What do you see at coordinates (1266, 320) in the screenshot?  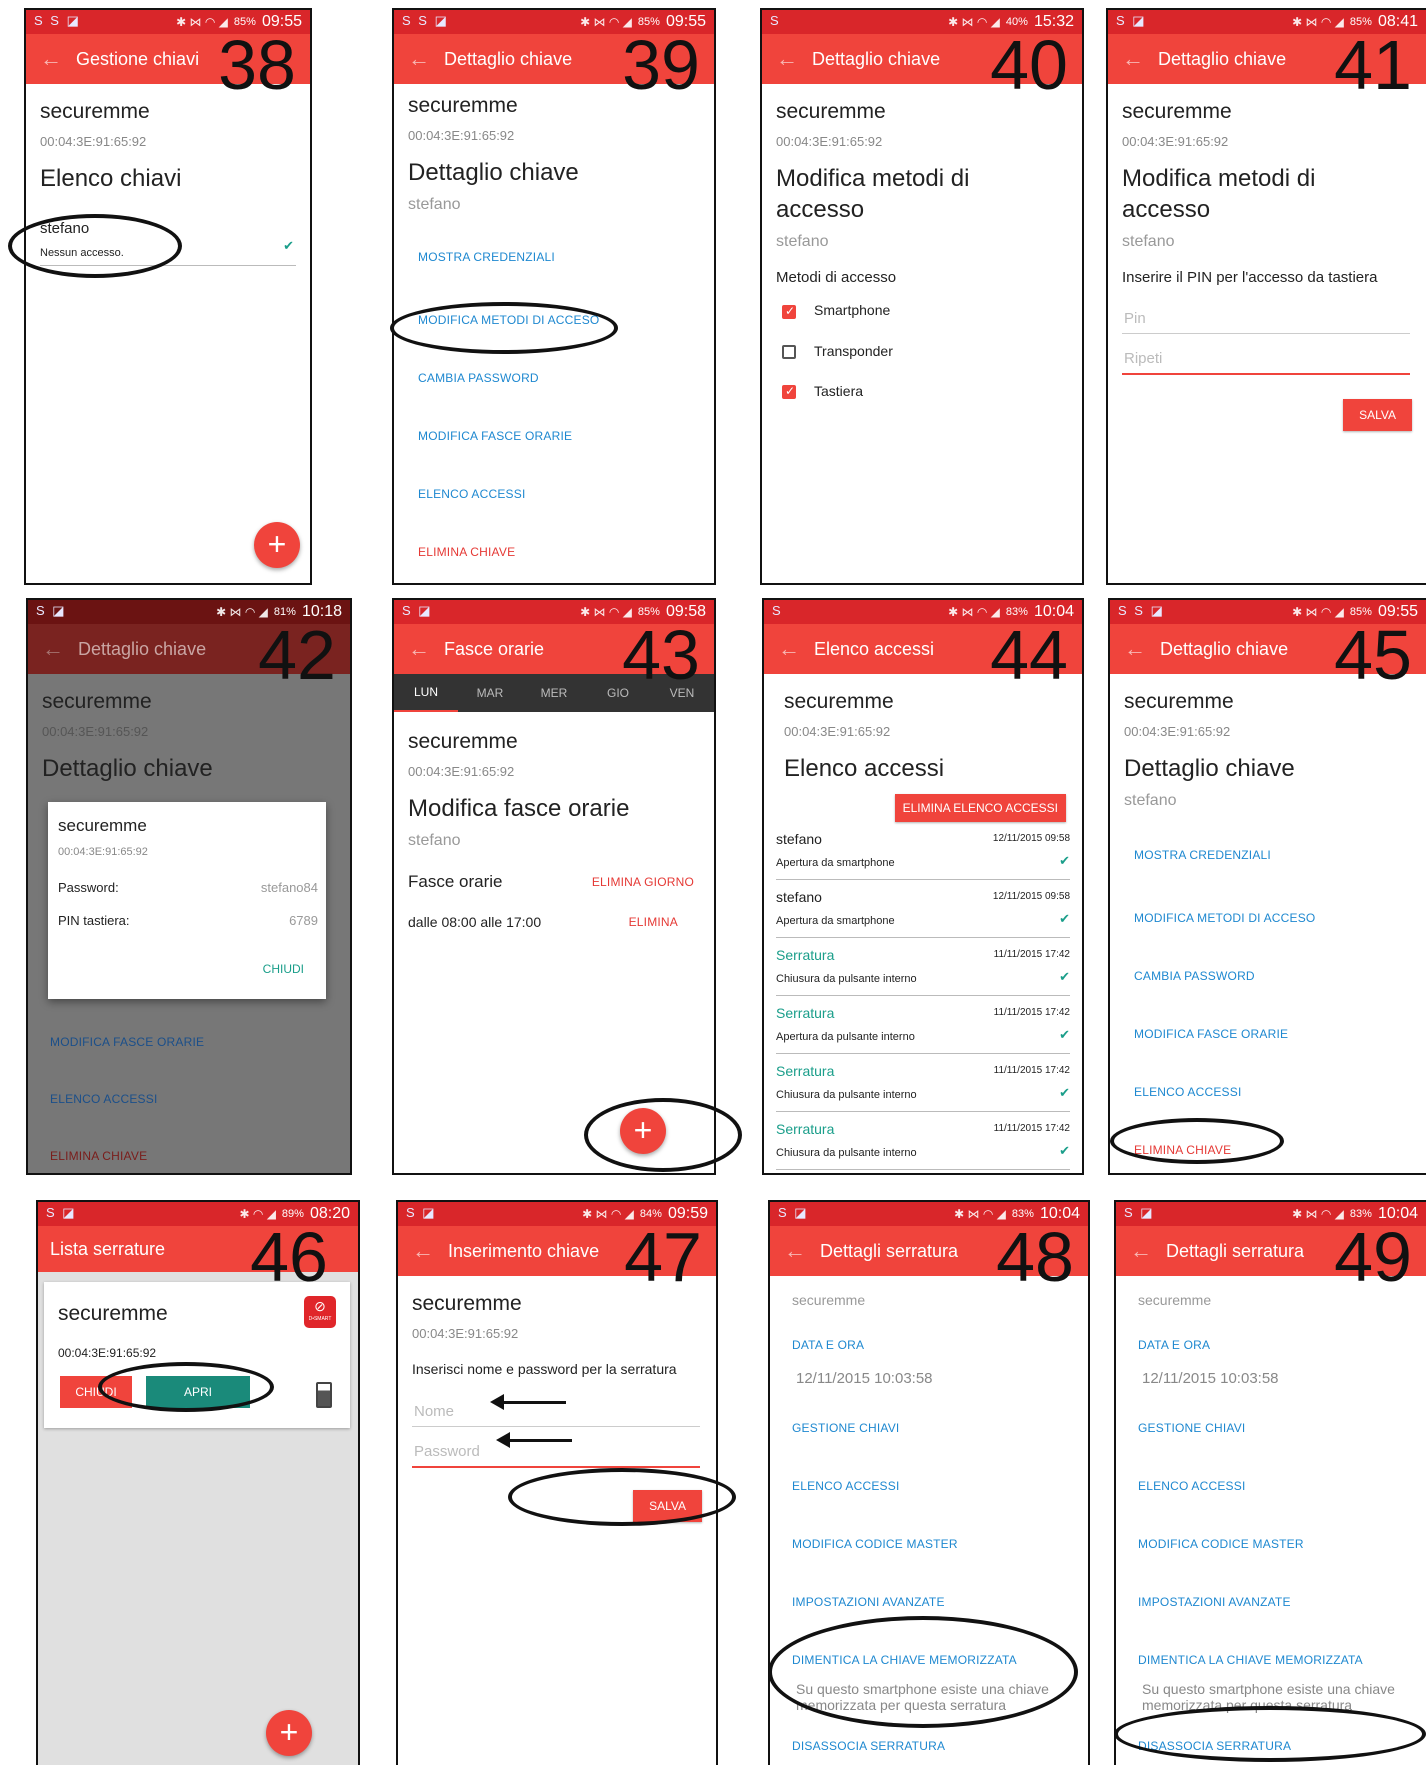 I see `pin-input: Pin` at bounding box center [1266, 320].